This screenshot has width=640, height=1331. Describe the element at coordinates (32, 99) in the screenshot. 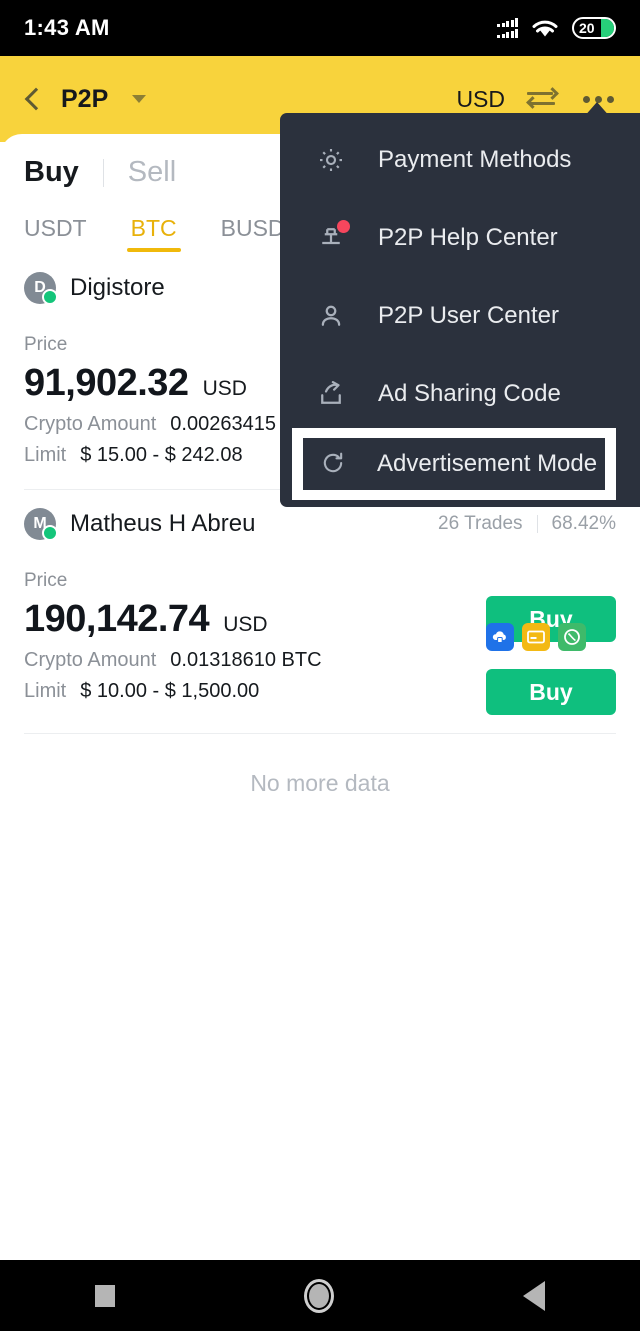

I see `back-chevron-icon` at that location.